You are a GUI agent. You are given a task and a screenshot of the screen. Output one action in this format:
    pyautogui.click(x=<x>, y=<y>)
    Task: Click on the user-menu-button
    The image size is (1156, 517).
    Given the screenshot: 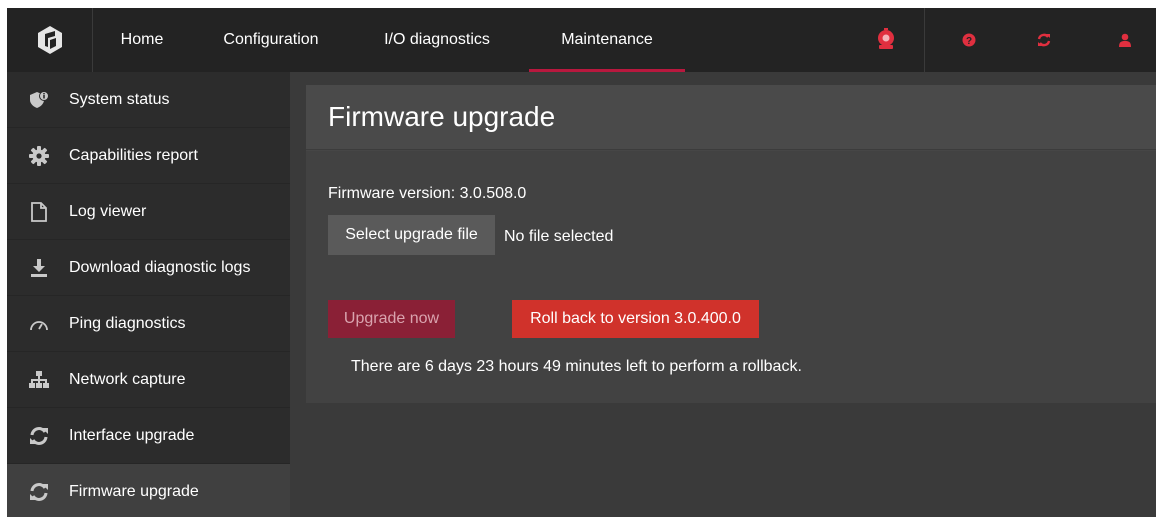 What is the action you would take?
    pyautogui.click(x=1125, y=40)
    